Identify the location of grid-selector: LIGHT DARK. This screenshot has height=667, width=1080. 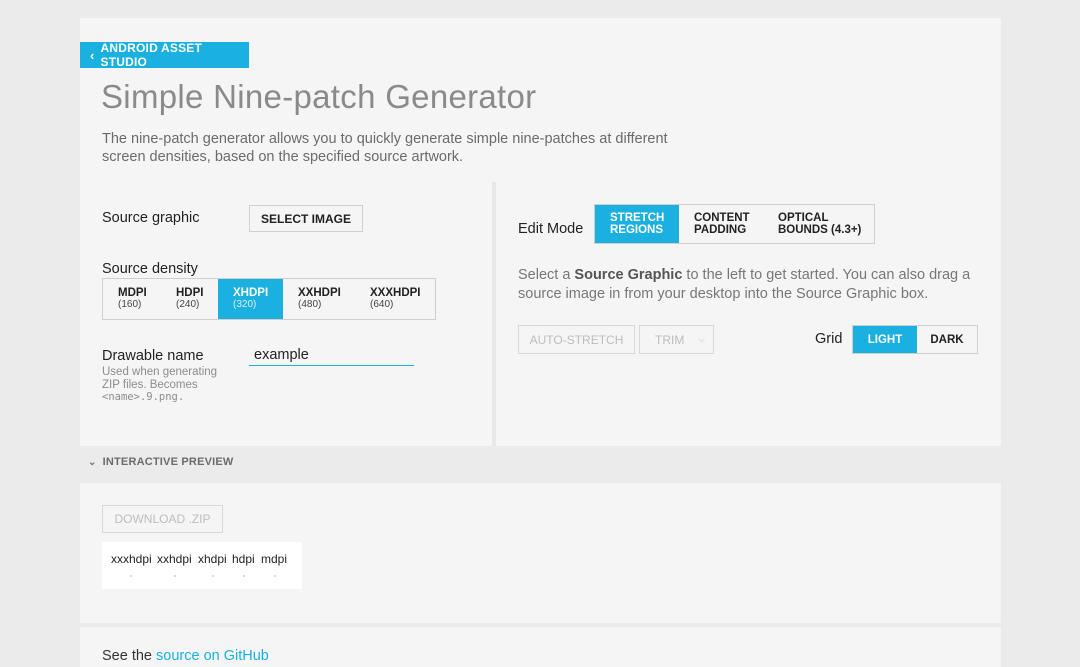
(915, 339).